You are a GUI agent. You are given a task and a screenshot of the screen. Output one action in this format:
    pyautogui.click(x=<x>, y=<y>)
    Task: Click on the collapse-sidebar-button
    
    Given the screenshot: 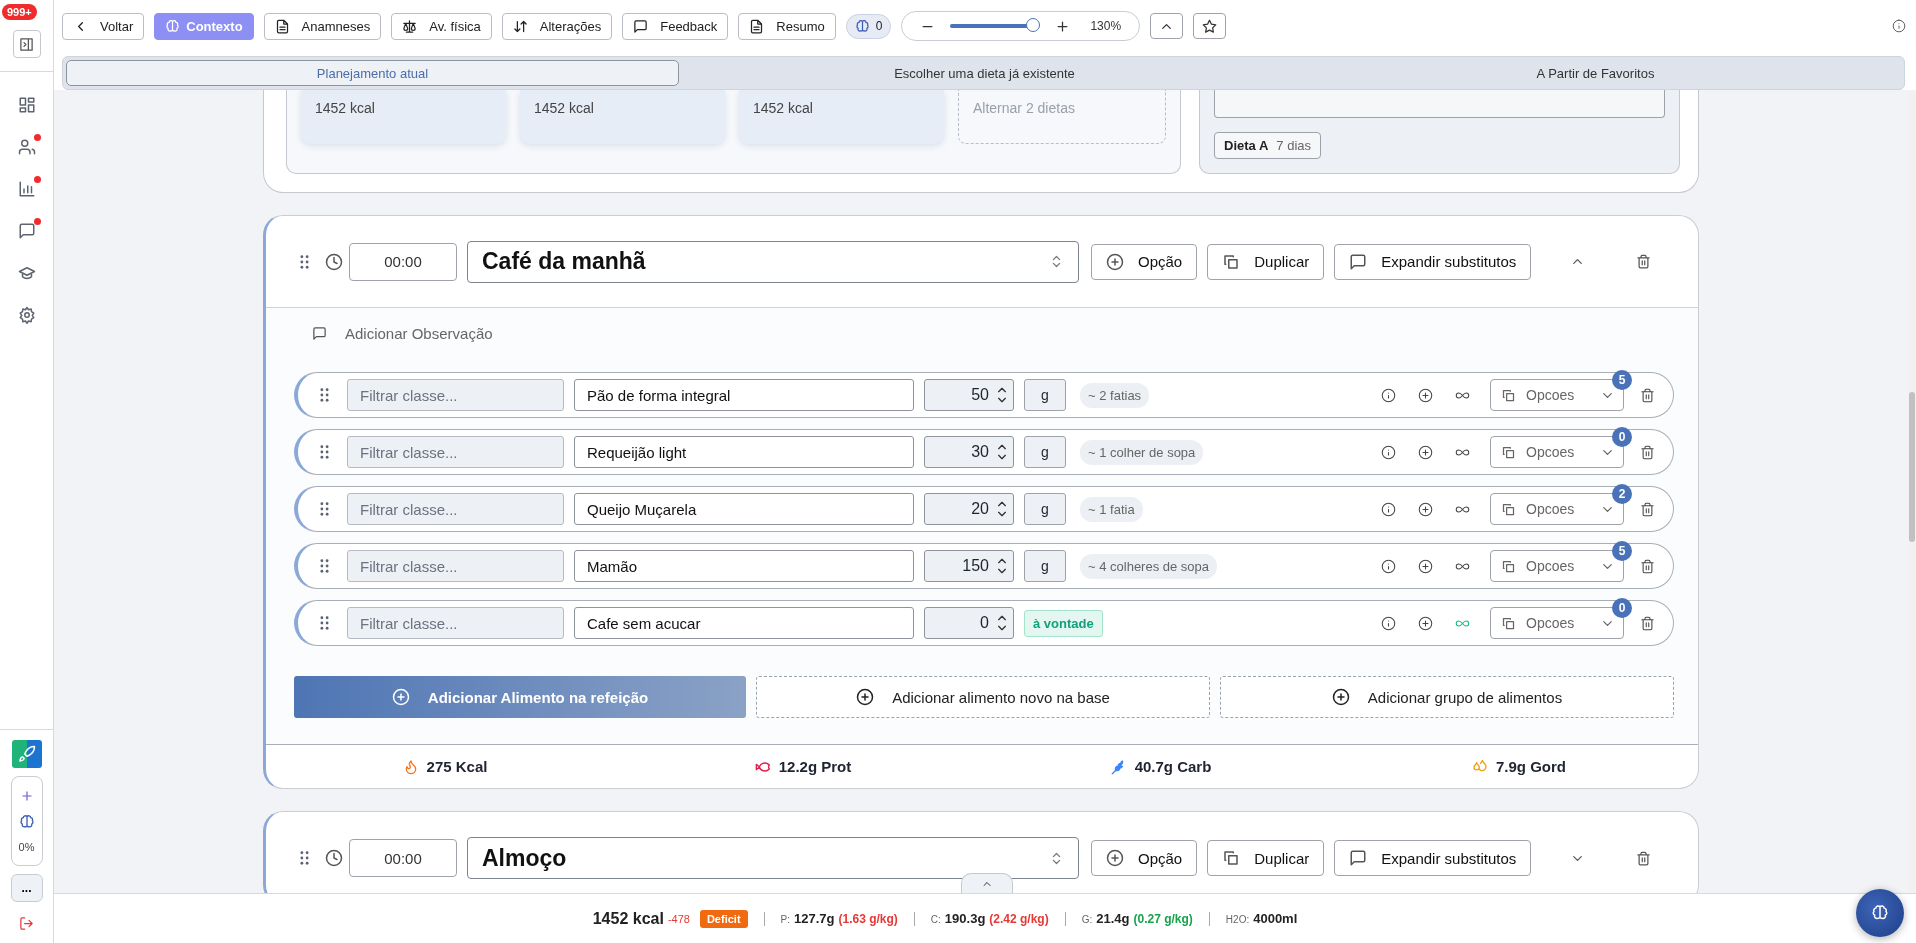 What is the action you would take?
    pyautogui.click(x=26, y=44)
    